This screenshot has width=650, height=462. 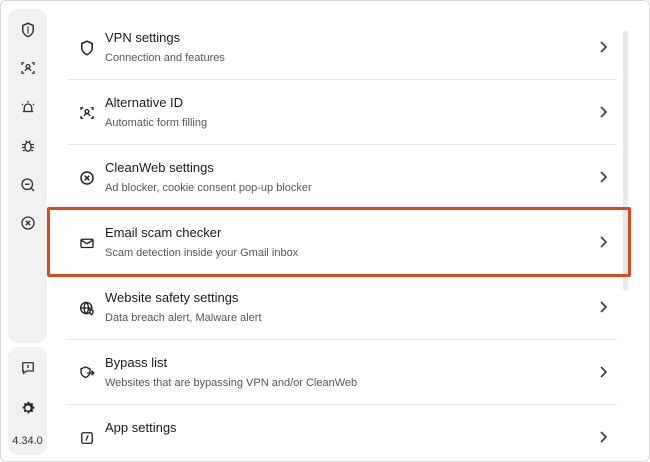 What do you see at coordinates (183, 318) in the screenshot?
I see `settings-item-subtitle: Data breach alert, Malware alert` at bounding box center [183, 318].